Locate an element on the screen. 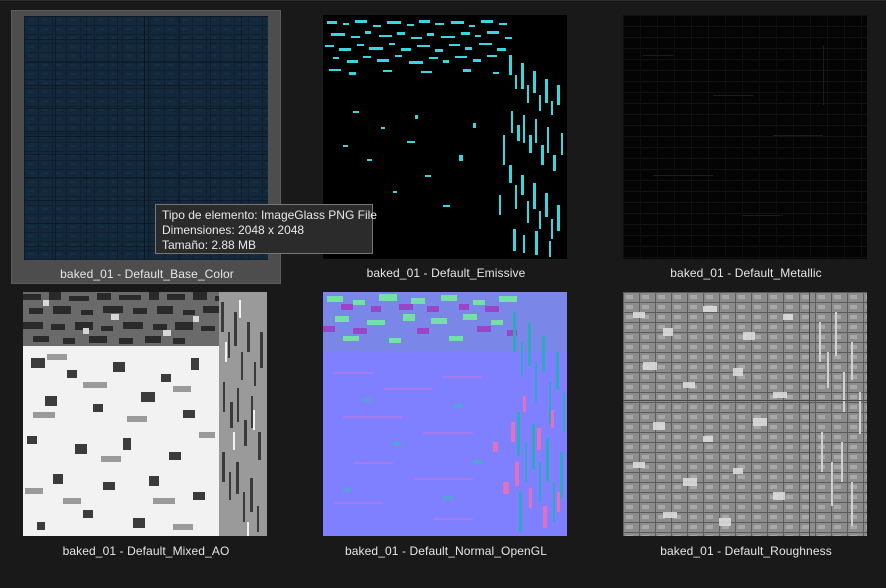 The width and height of the screenshot is (886, 588). mixed-ao-texture is located at coordinates (145, 414).